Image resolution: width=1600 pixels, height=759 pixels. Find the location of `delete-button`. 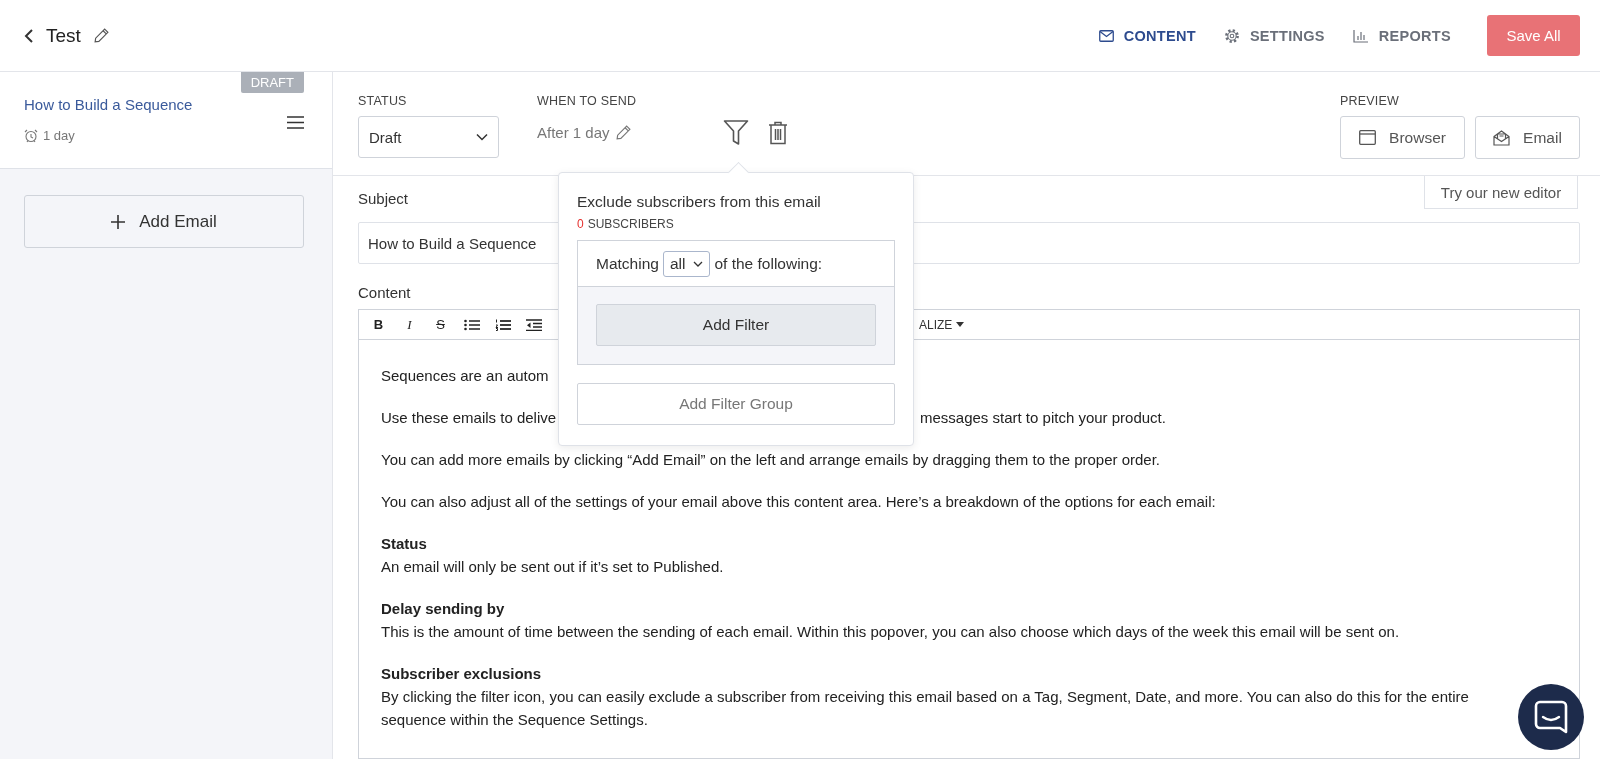

delete-button is located at coordinates (778, 133).